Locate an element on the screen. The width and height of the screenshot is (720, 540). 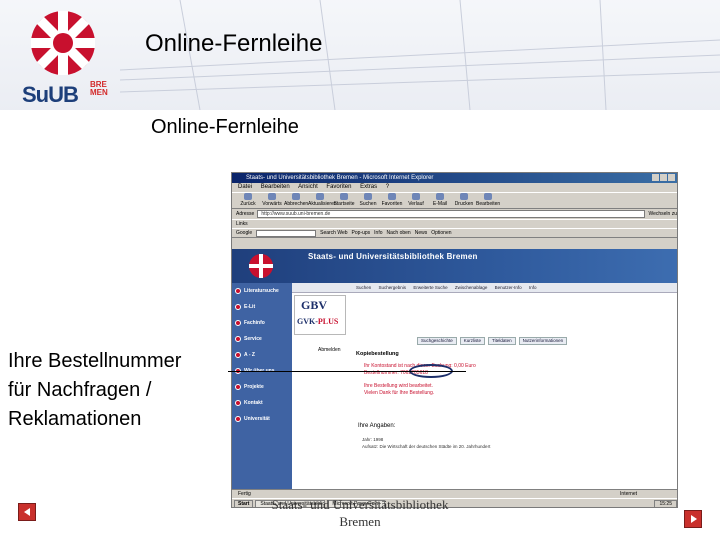
mail-button: E-Mail is located at coordinates (440, 200).